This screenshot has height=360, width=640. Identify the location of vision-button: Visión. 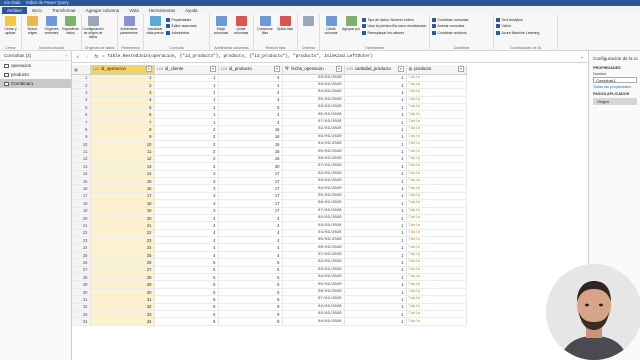
(517, 26).